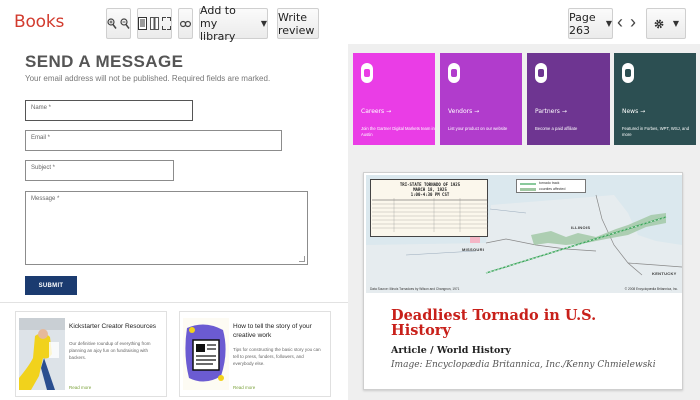  Describe the element at coordinates (218, 23) in the screenshot. I see `add-to-library-label: Add to my library` at that location.